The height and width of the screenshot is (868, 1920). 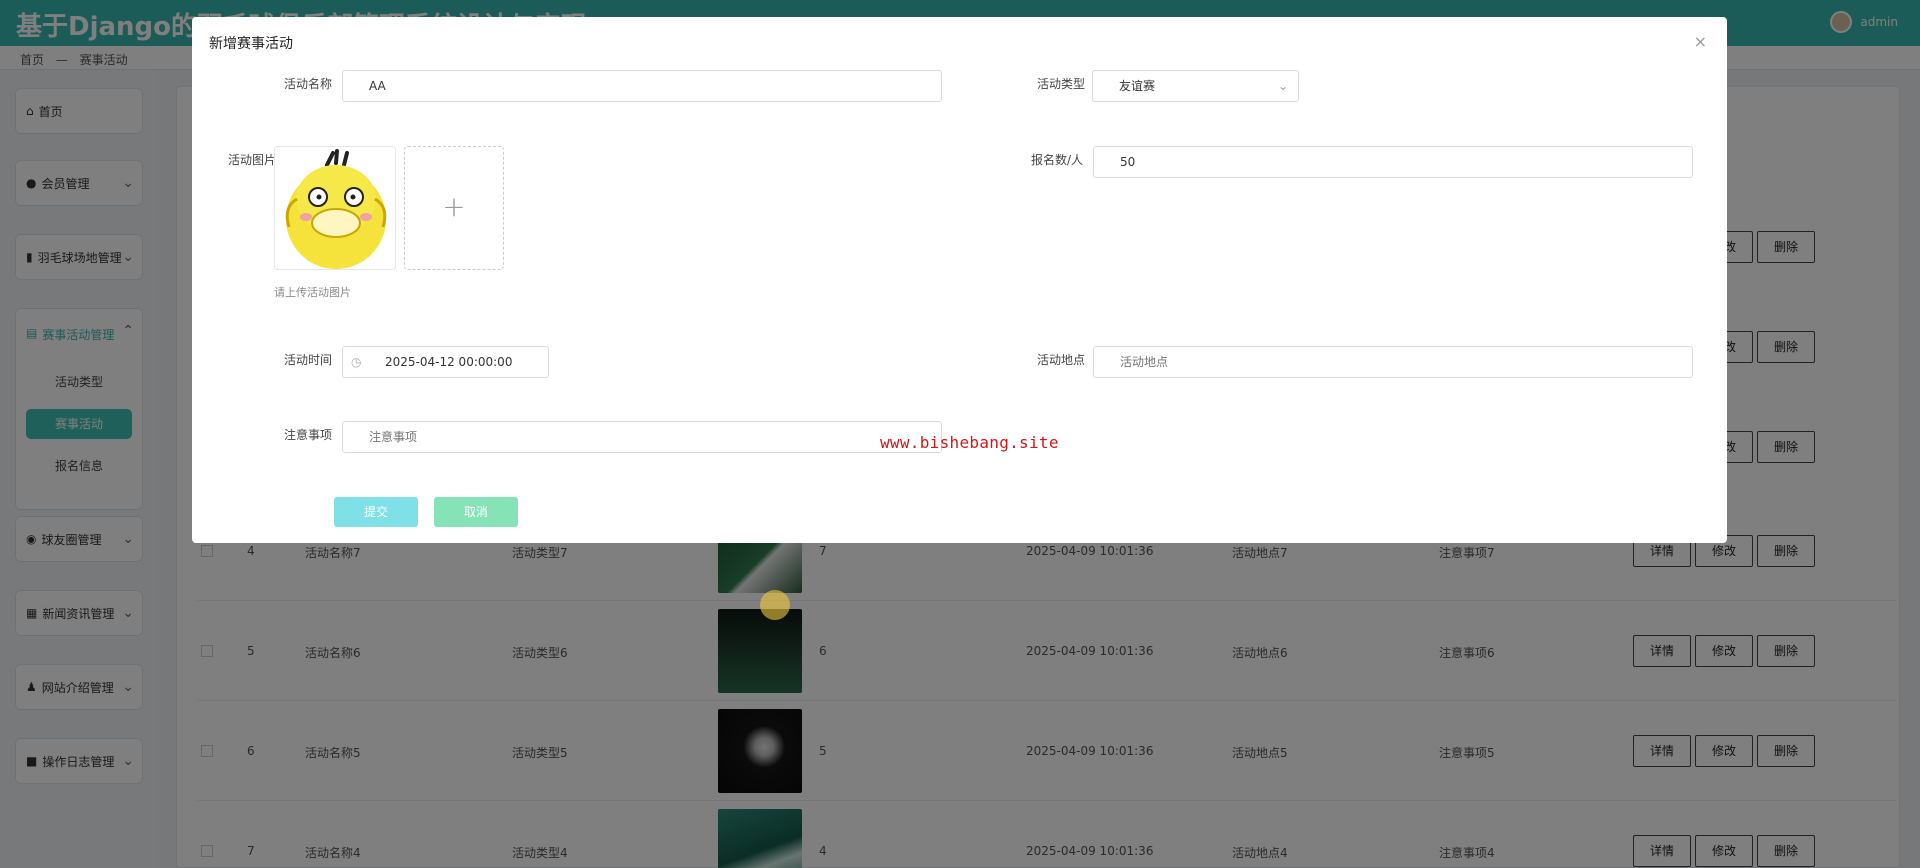 I want to click on activity-place-input, so click(x=1393, y=362).